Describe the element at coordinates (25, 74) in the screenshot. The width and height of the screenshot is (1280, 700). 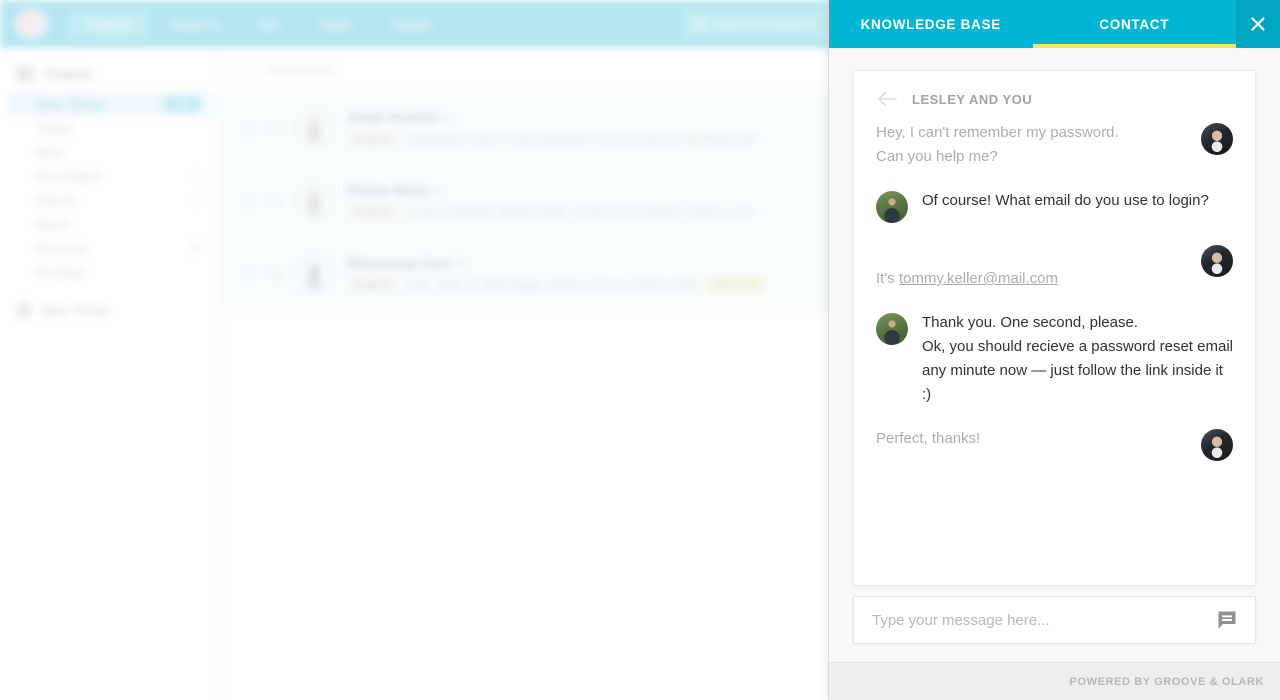
I see `inbox-icon` at that location.